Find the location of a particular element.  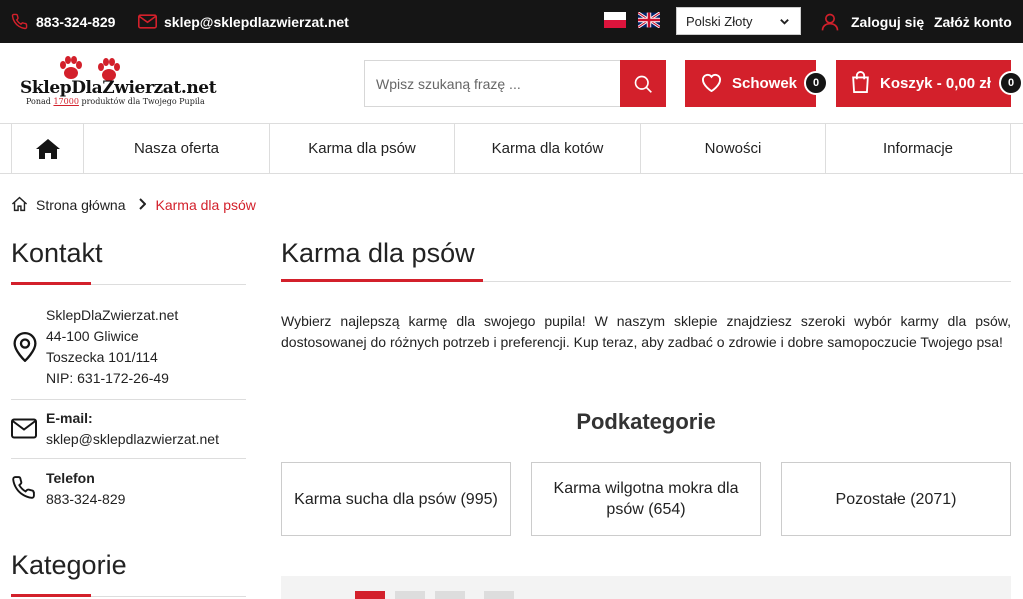

address-line: 44-100 Gliwice is located at coordinates (92, 336).